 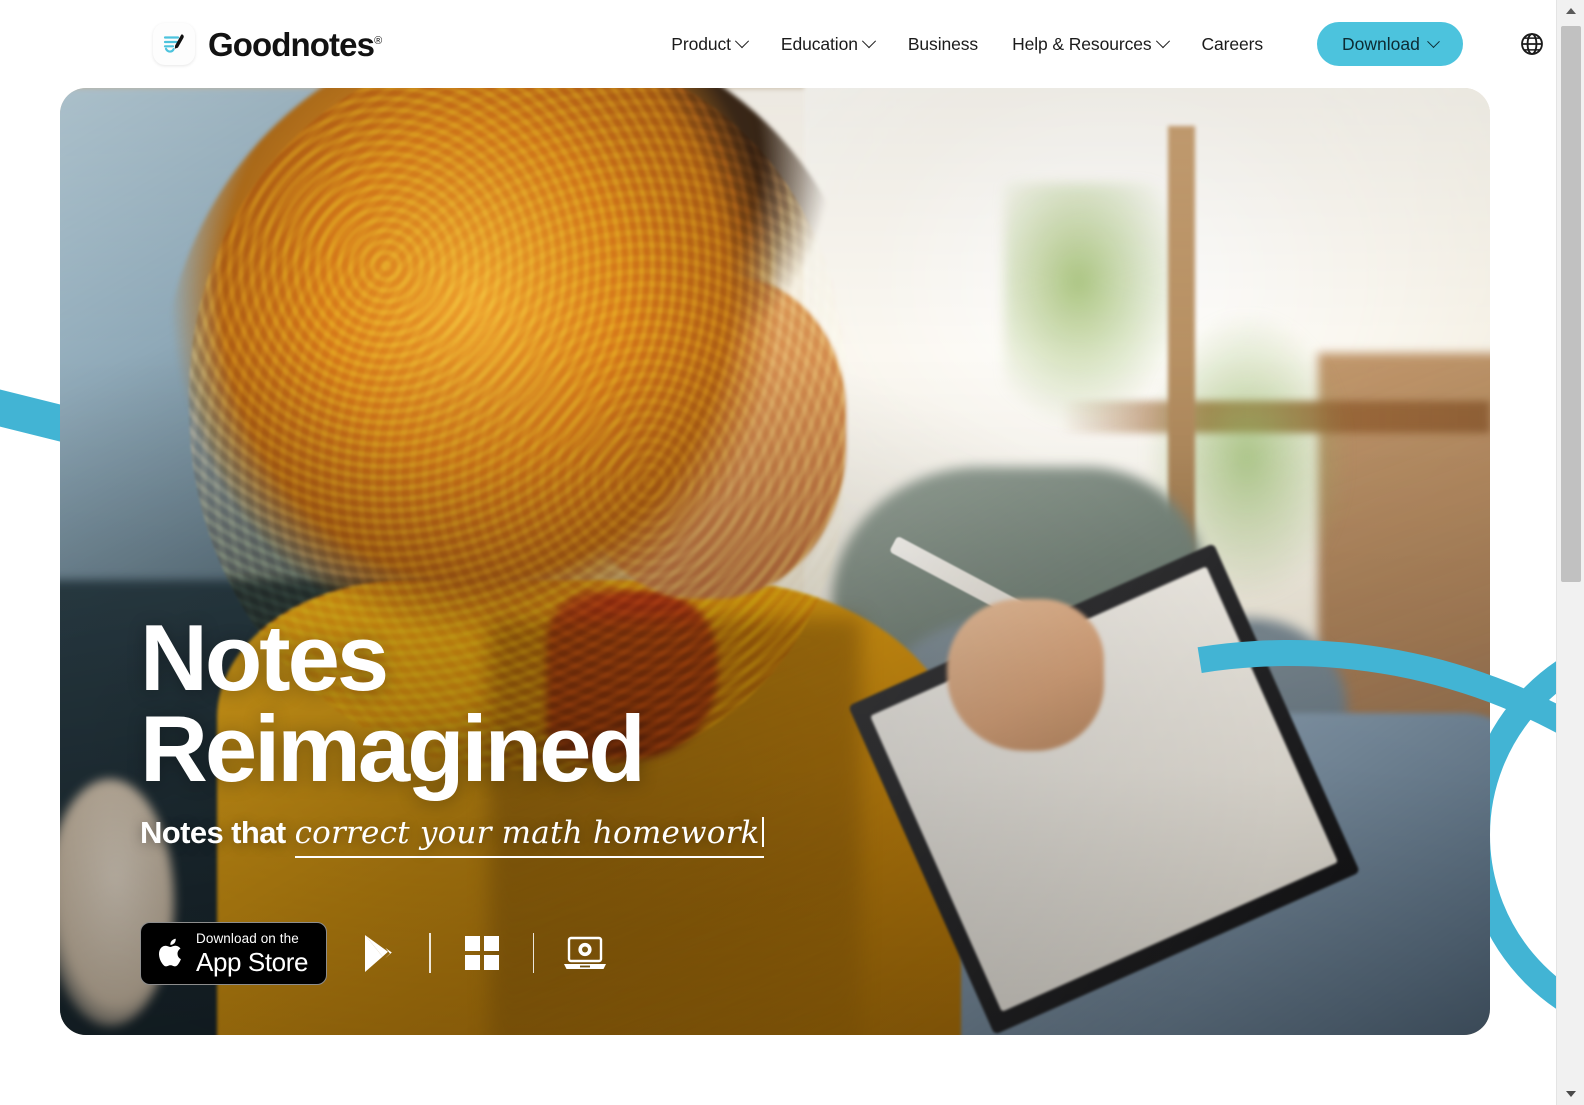 I want to click on google-play-button, so click(x=378, y=953).